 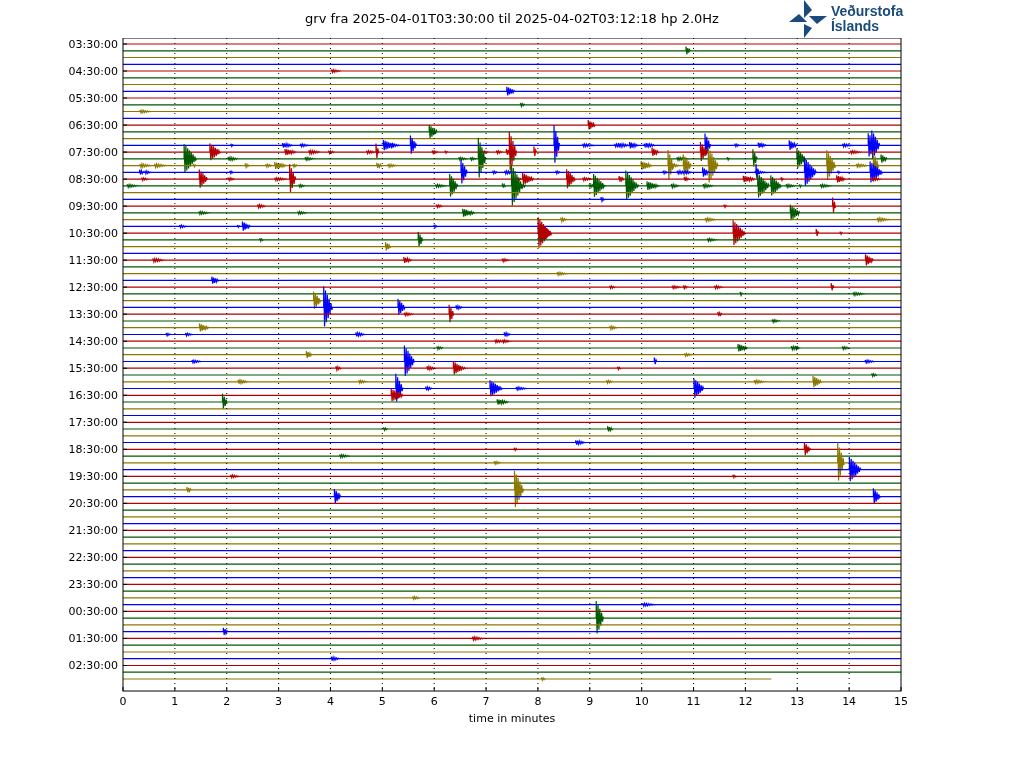 What do you see at coordinates (93, 126) in the screenshot?
I see `y-tick-label: 06:30:00` at bounding box center [93, 126].